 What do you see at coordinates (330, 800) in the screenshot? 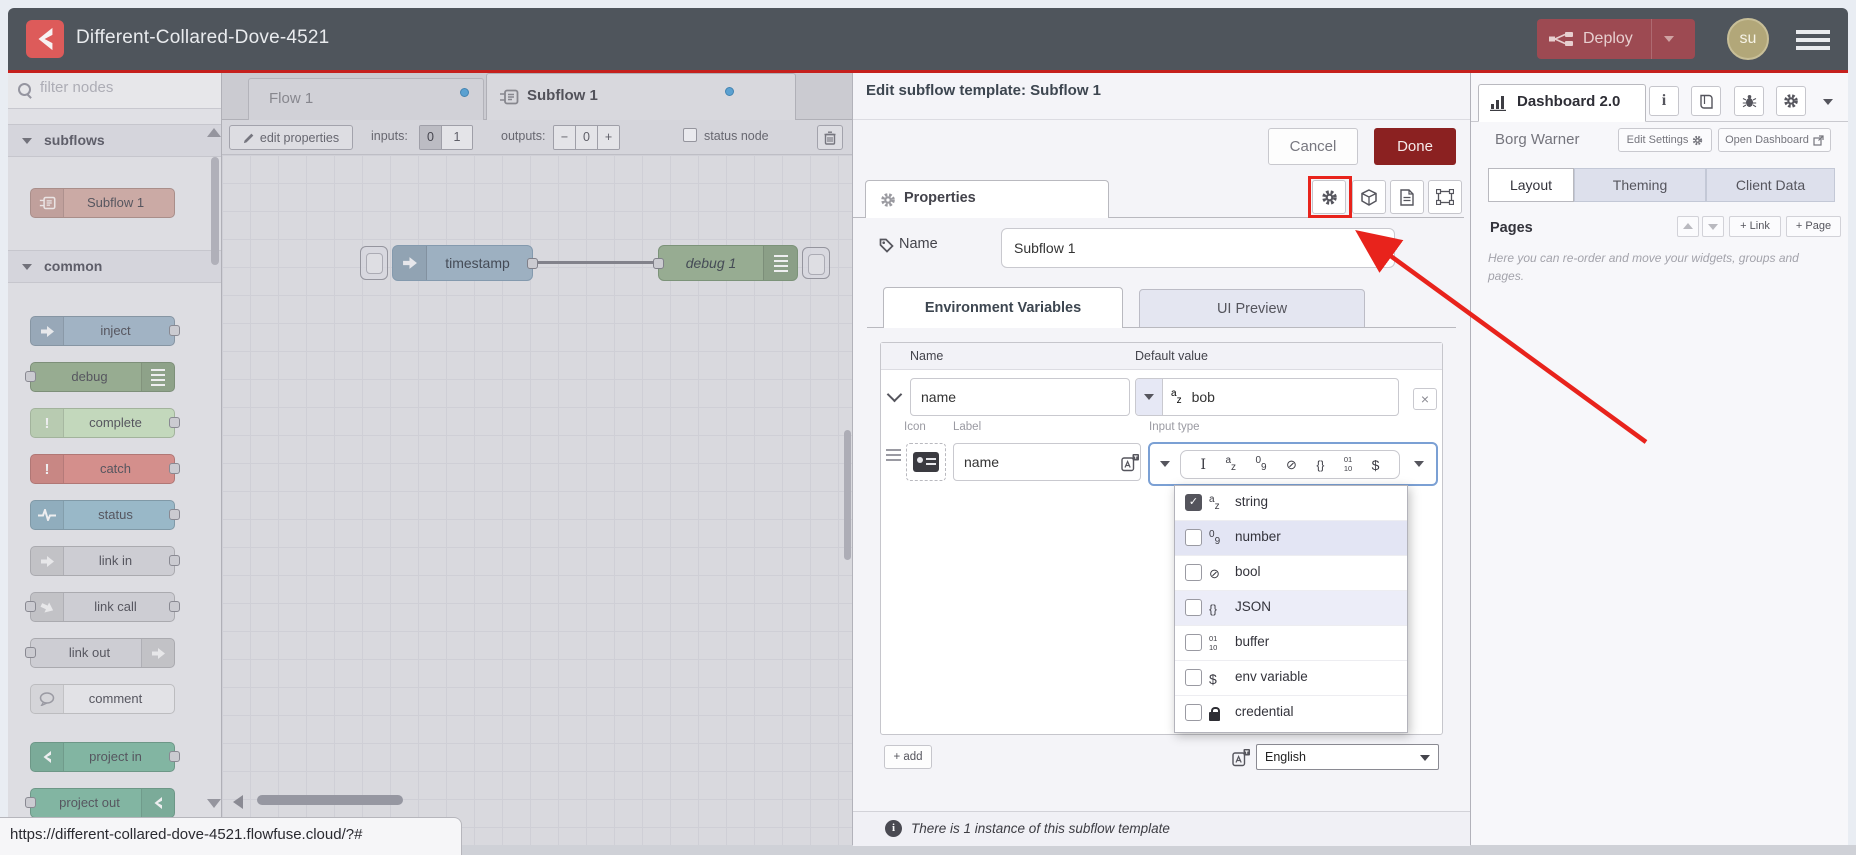
I see `canvas-horizontal-scrollbar` at bounding box center [330, 800].